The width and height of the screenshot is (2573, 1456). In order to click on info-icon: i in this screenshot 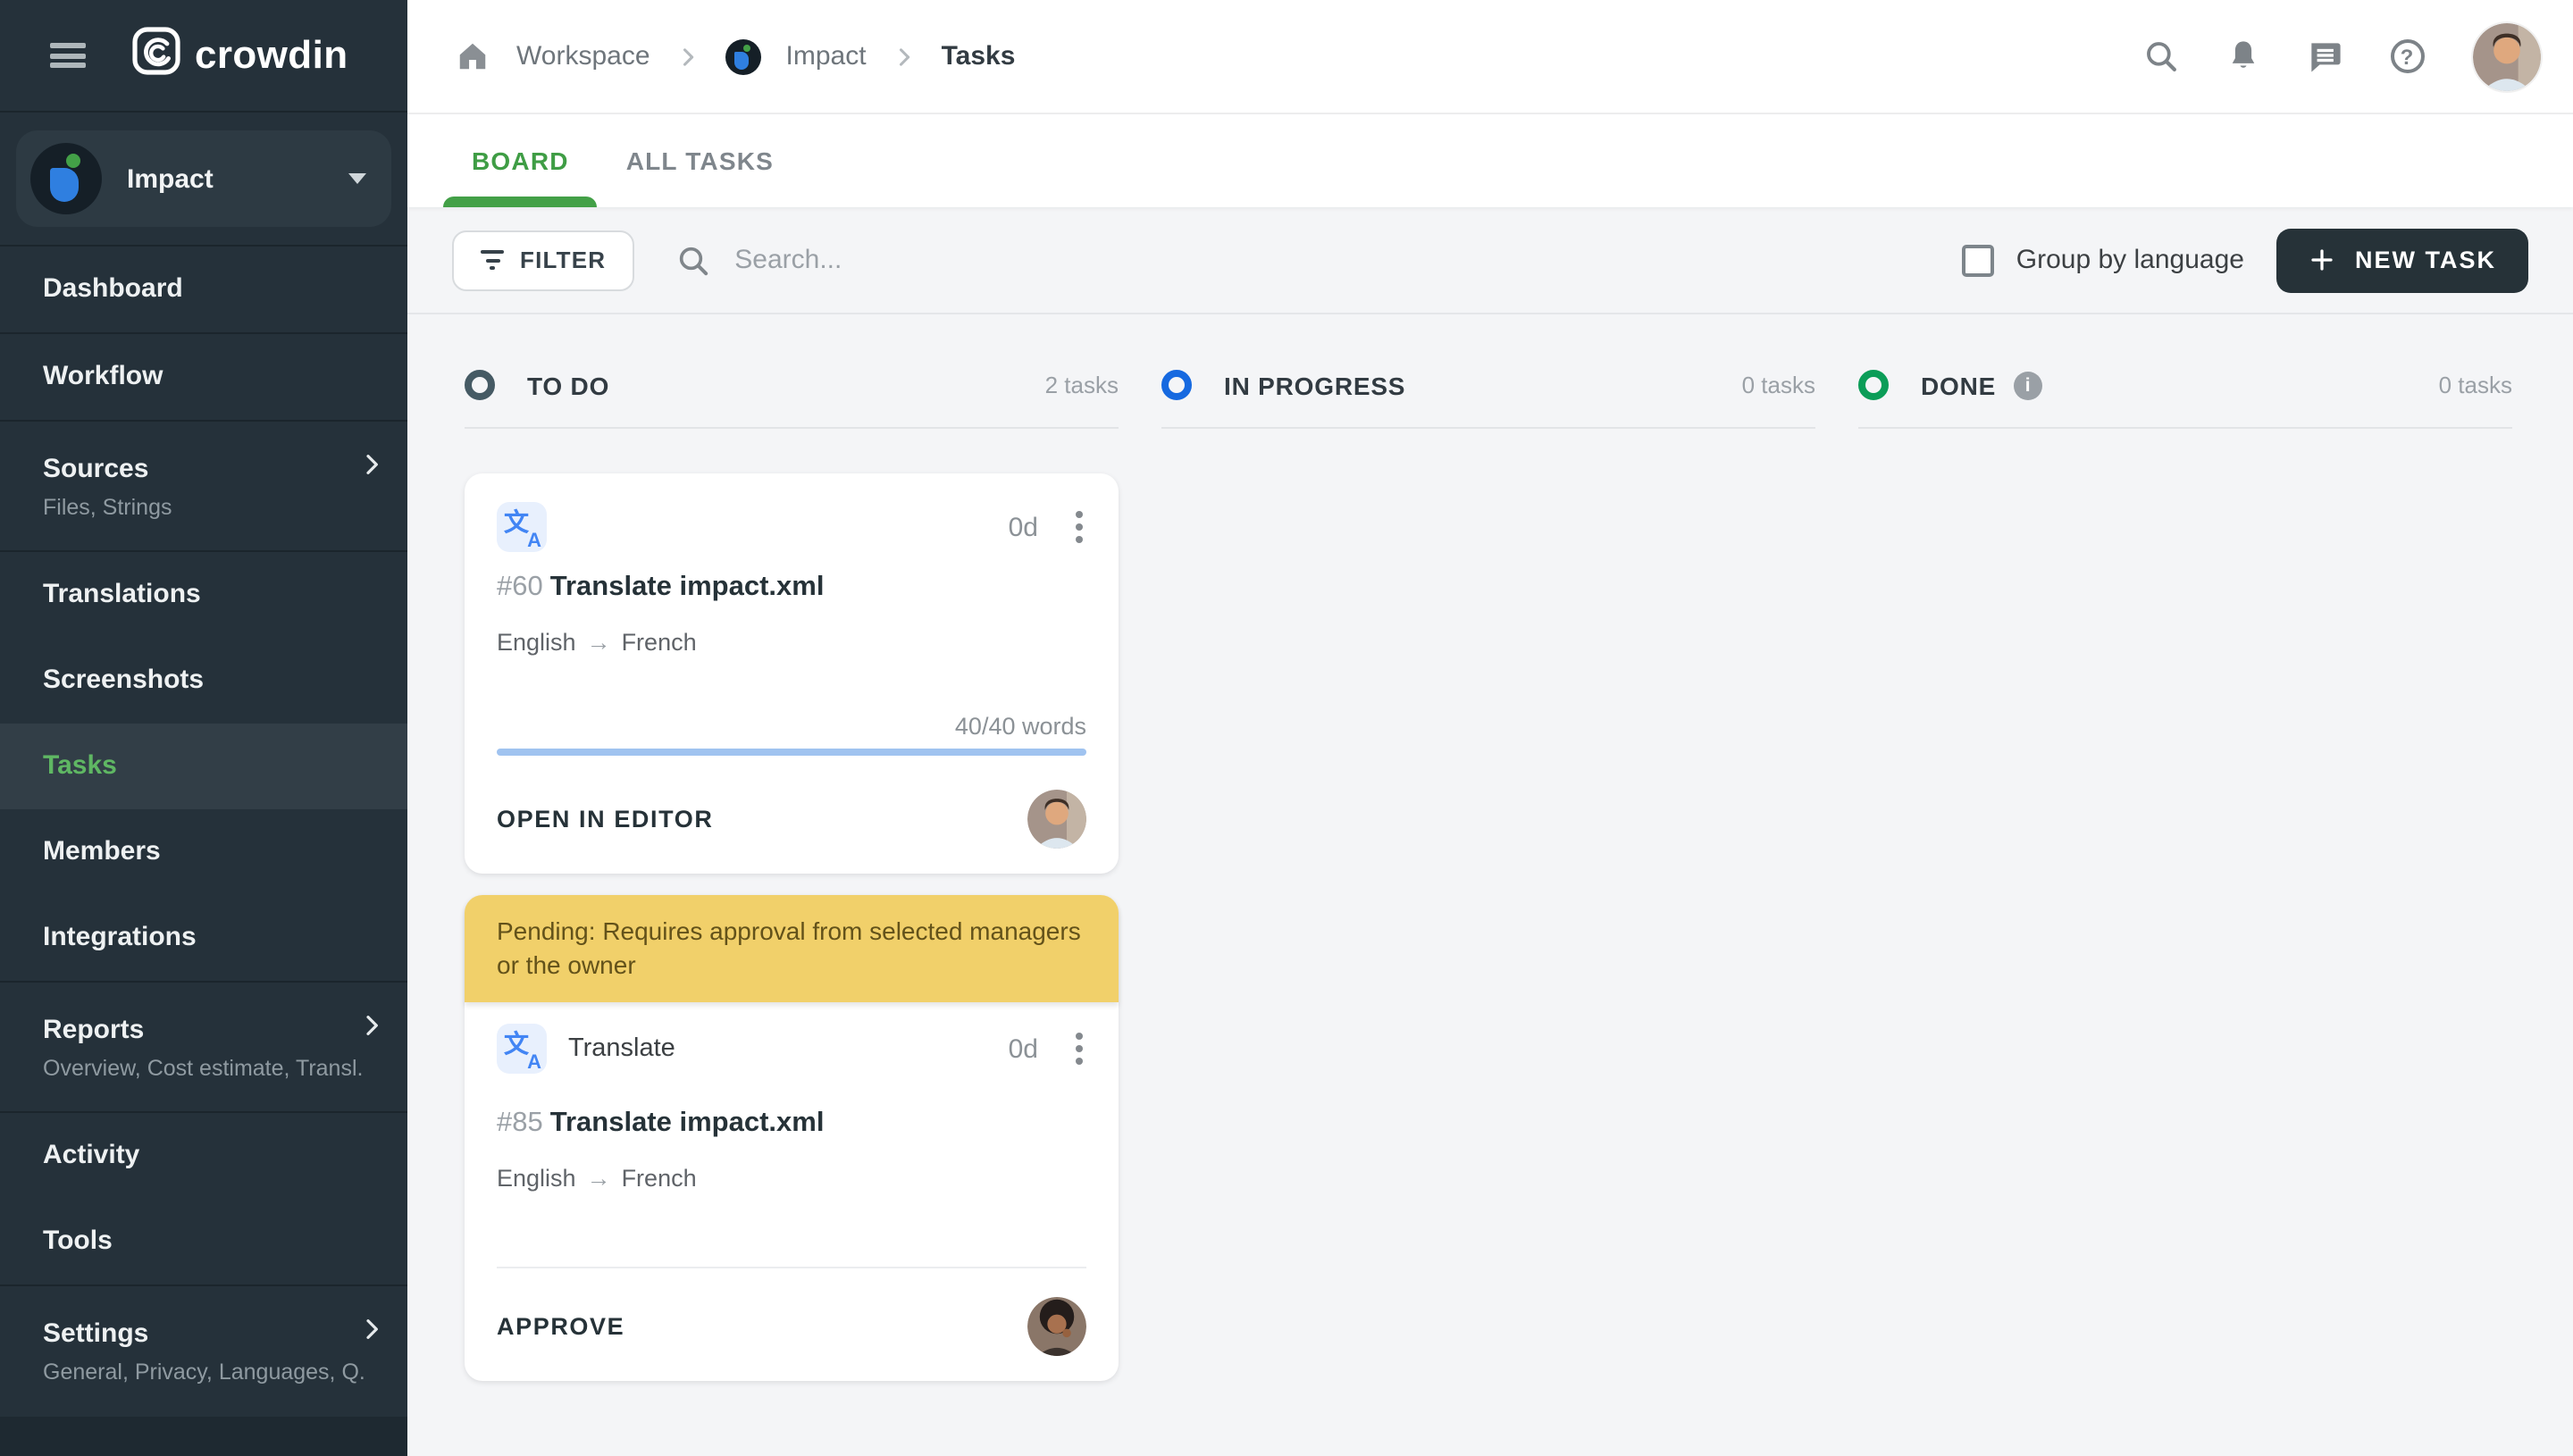, I will do `click(2028, 385)`.